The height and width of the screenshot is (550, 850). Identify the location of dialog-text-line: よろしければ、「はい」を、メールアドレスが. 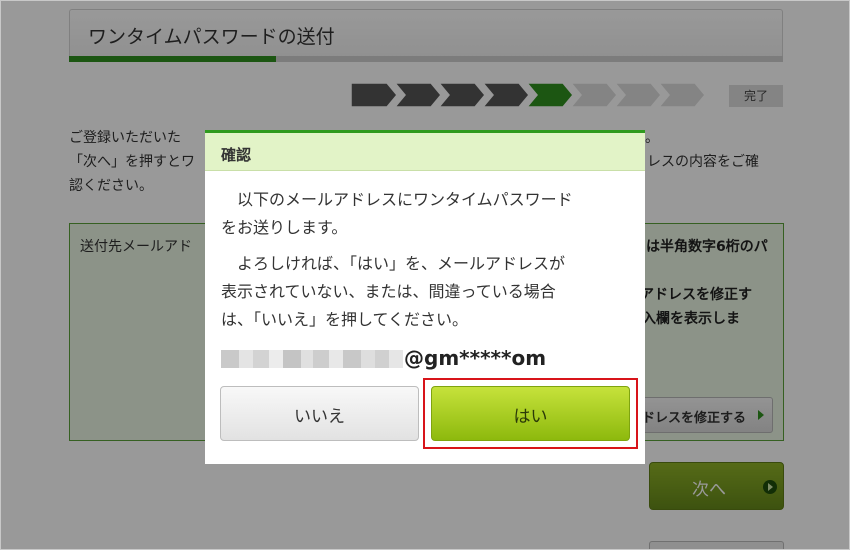
(393, 263).